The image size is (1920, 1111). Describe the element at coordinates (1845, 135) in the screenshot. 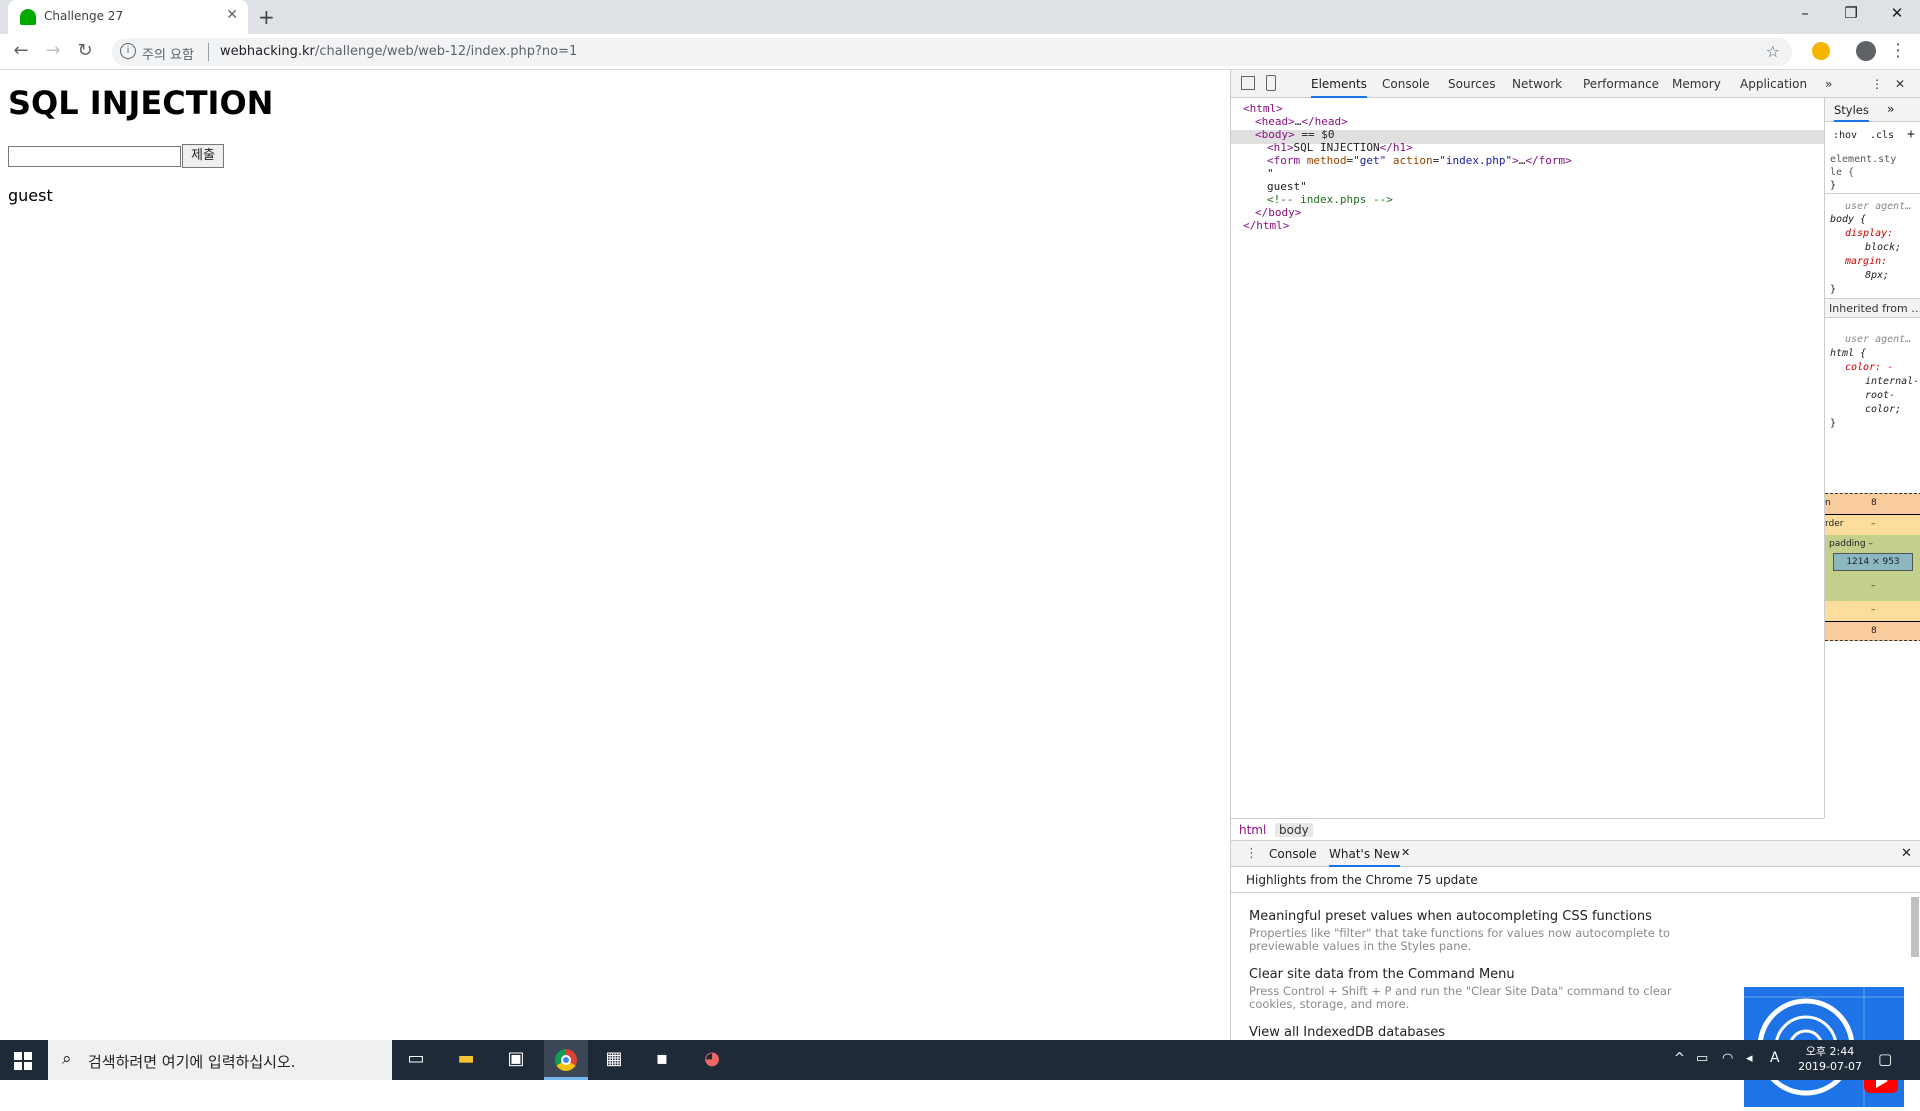

I see `hov-toggle: :hov` at that location.